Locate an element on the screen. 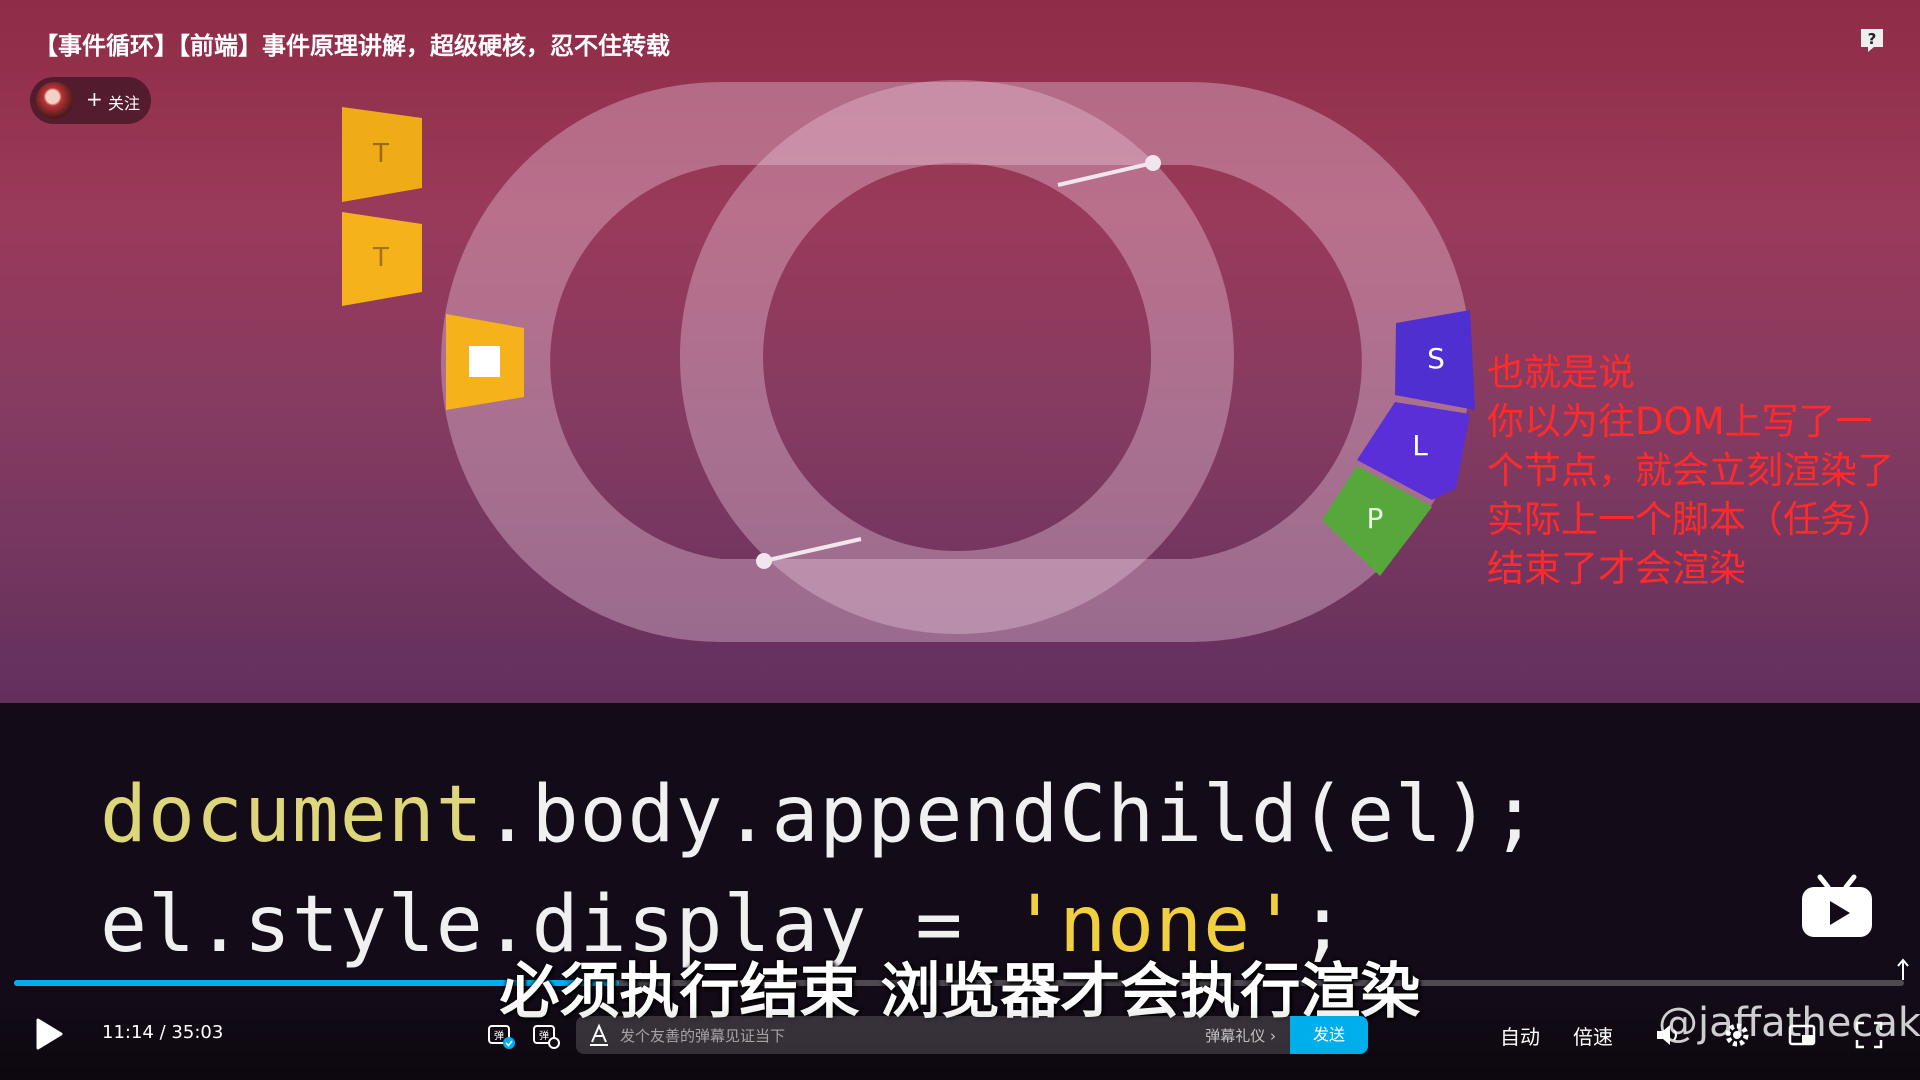 This screenshot has height=1080, width=1920. danmaku-settings-icon: 弹 is located at coordinates (546, 1035).